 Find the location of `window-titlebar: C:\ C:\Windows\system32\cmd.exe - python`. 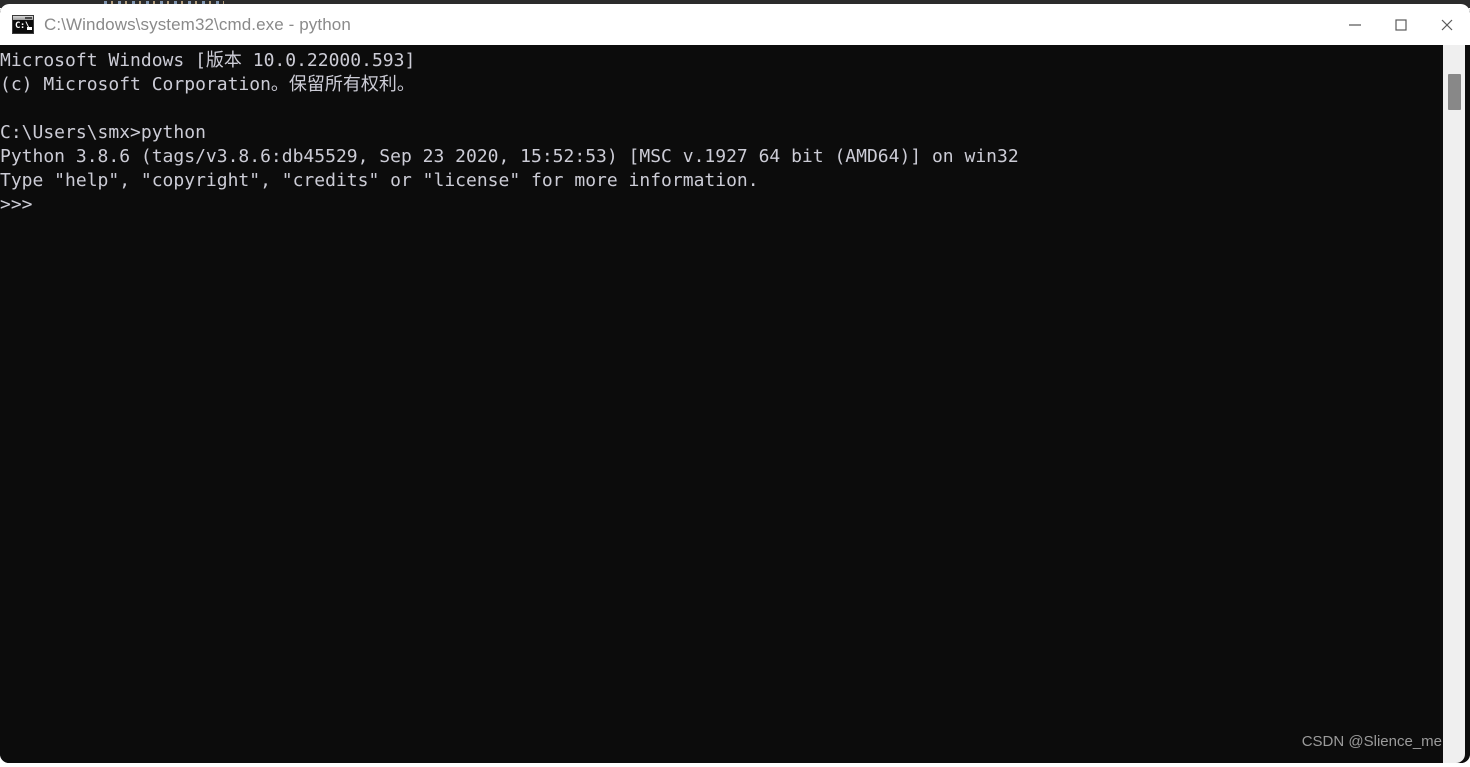

window-titlebar: C:\ C:\Windows\system32\cmd.exe - python is located at coordinates (735, 24).